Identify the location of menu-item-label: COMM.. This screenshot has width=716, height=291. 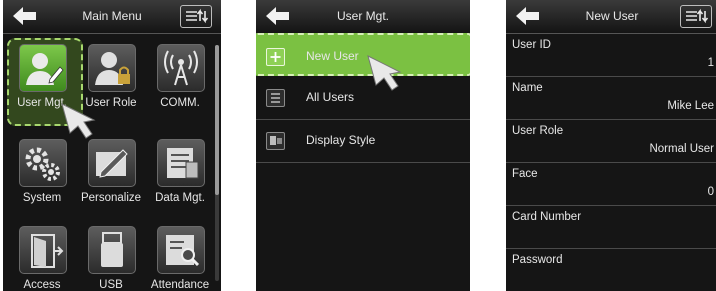
(180, 103).